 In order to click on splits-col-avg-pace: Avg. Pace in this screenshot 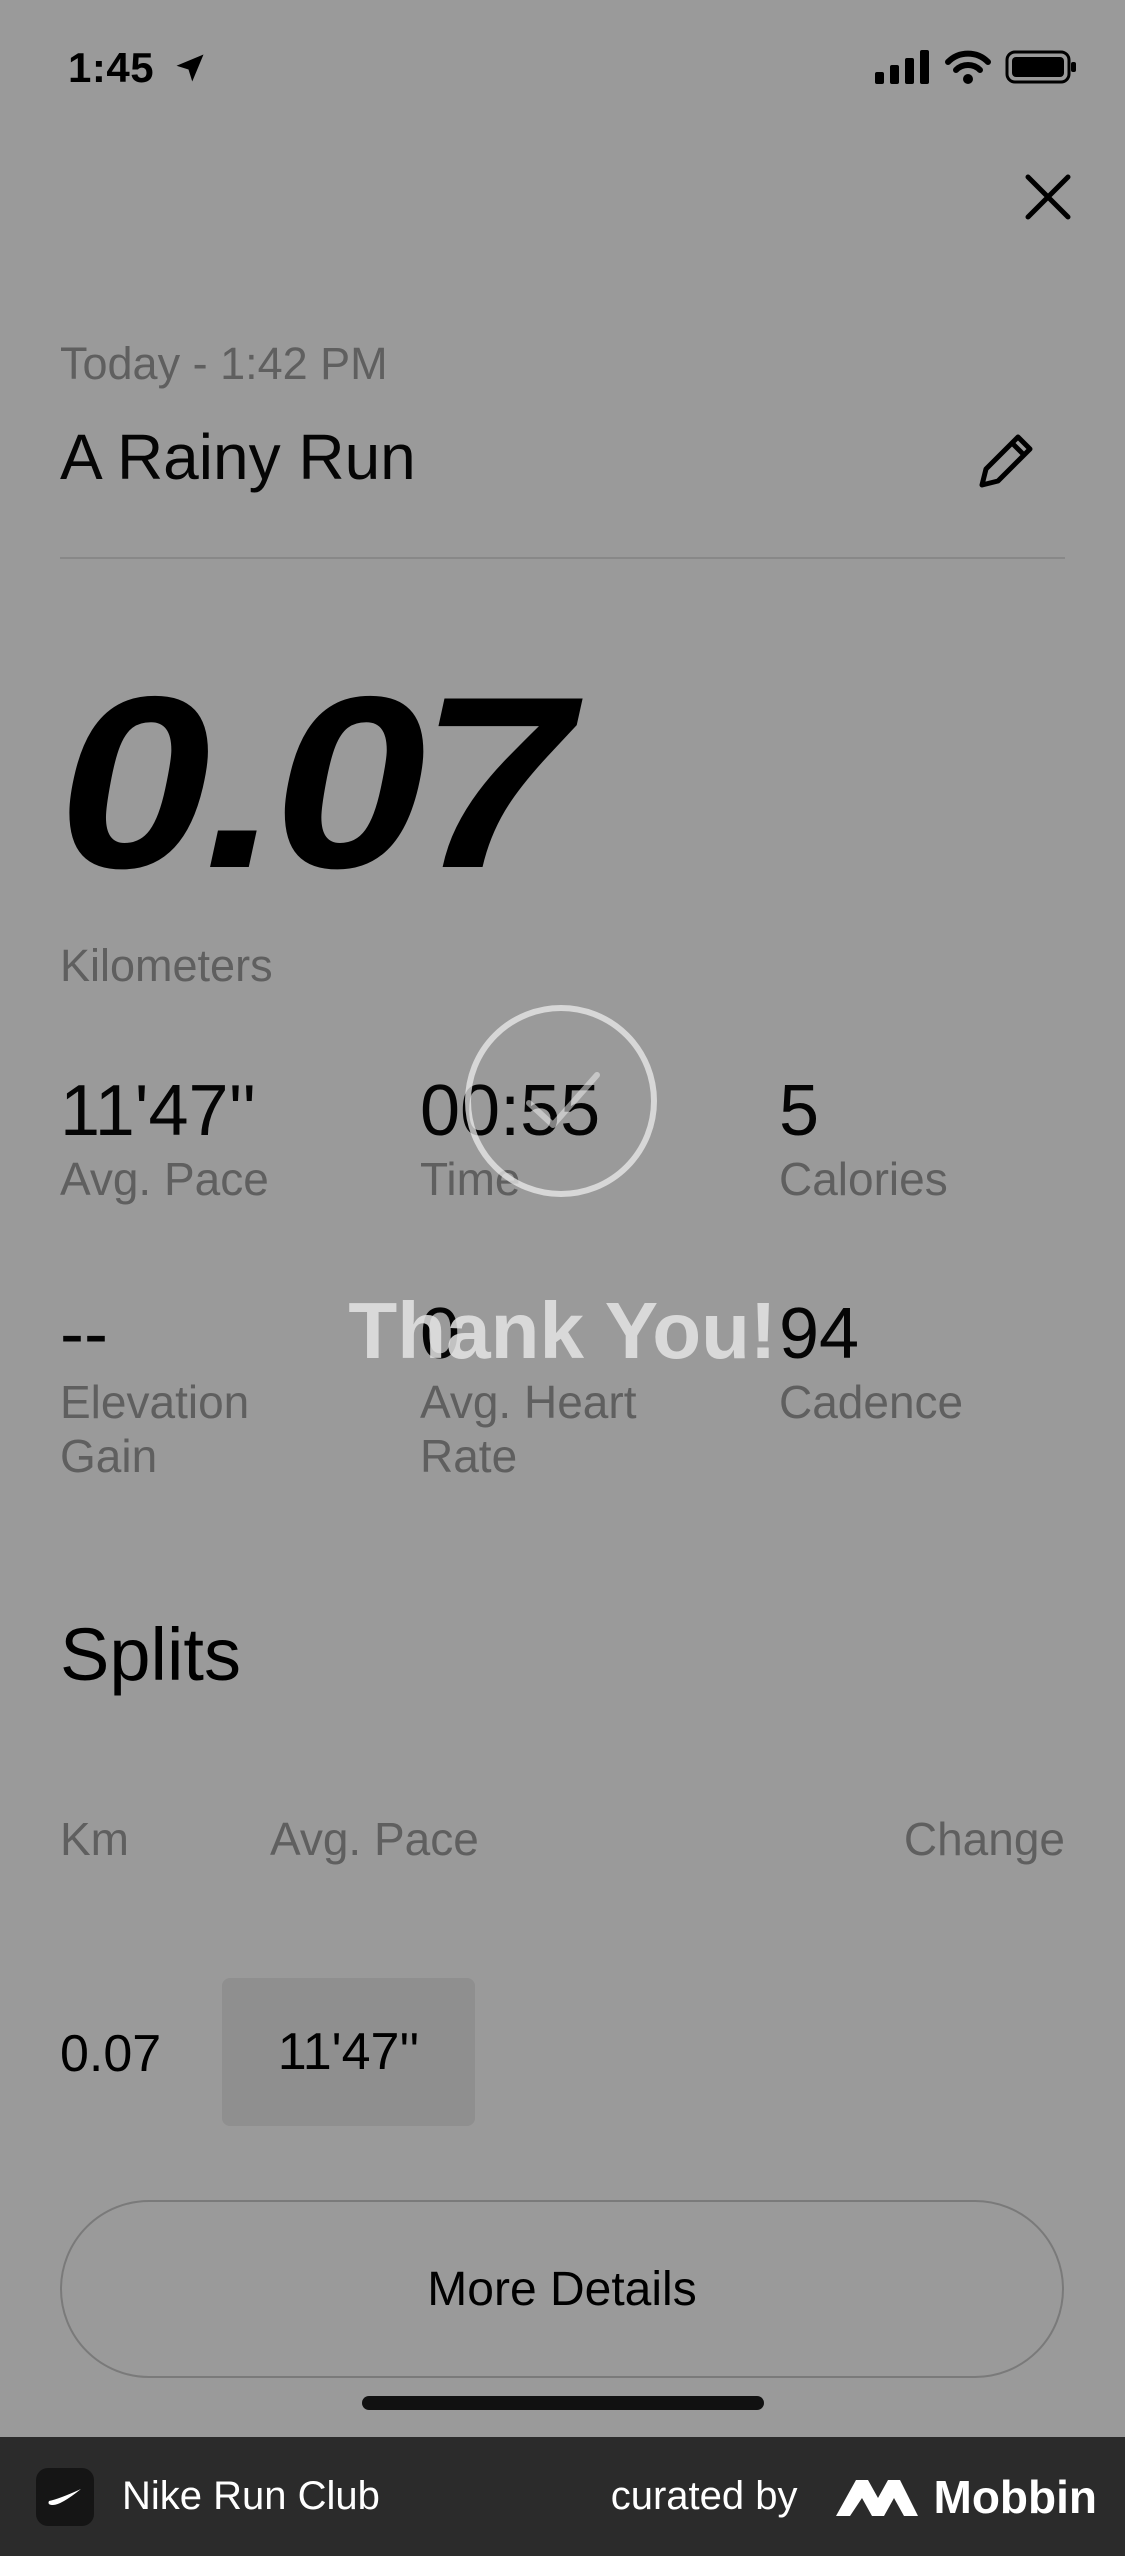, I will do `click(374, 1839)`.